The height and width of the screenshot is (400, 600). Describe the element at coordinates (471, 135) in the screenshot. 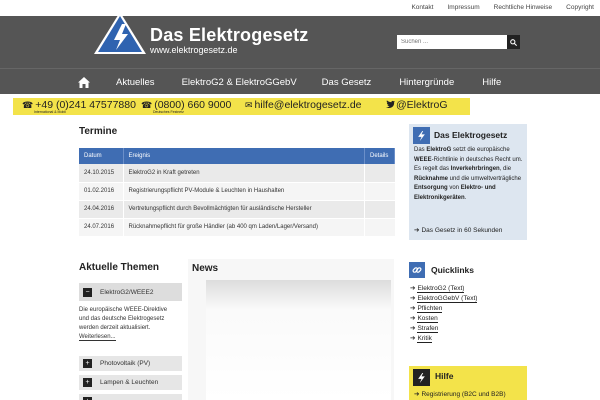

I see `sidebar-info-title: Das Elektrogesetz` at that location.